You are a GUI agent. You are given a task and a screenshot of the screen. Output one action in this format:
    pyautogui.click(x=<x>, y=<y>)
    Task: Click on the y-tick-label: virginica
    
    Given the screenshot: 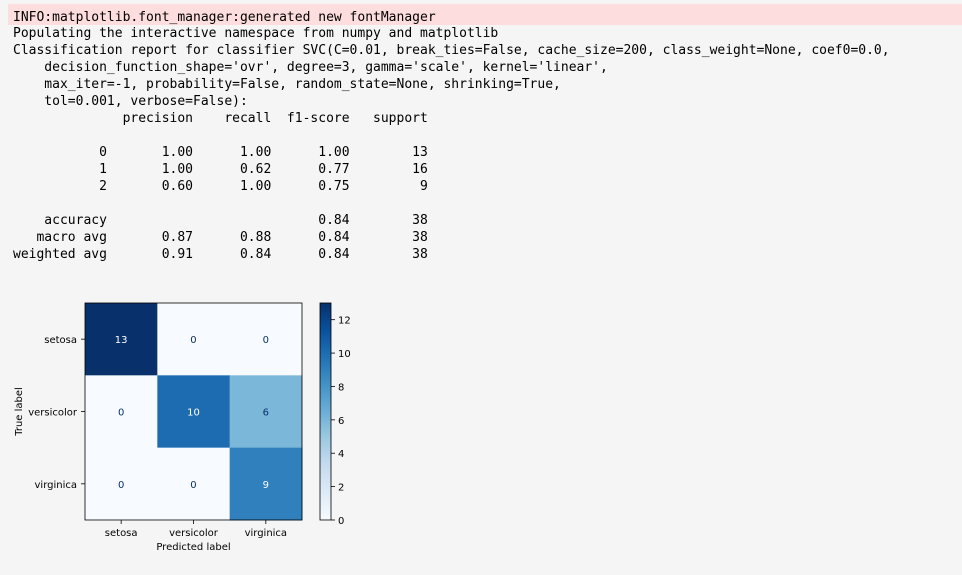 What is the action you would take?
    pyautogui.click(x=56, y=485)
    